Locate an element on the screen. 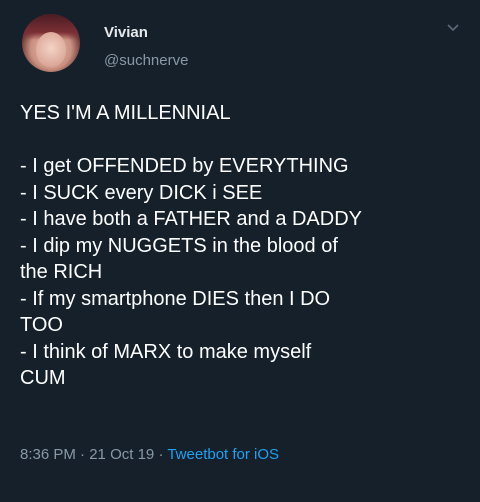  tweet-line: the RICH is located at coordinates (61, 272).